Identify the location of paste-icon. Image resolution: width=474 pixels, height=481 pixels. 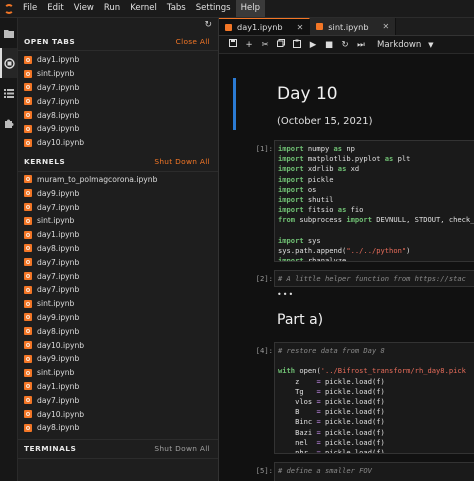
(297, 45).